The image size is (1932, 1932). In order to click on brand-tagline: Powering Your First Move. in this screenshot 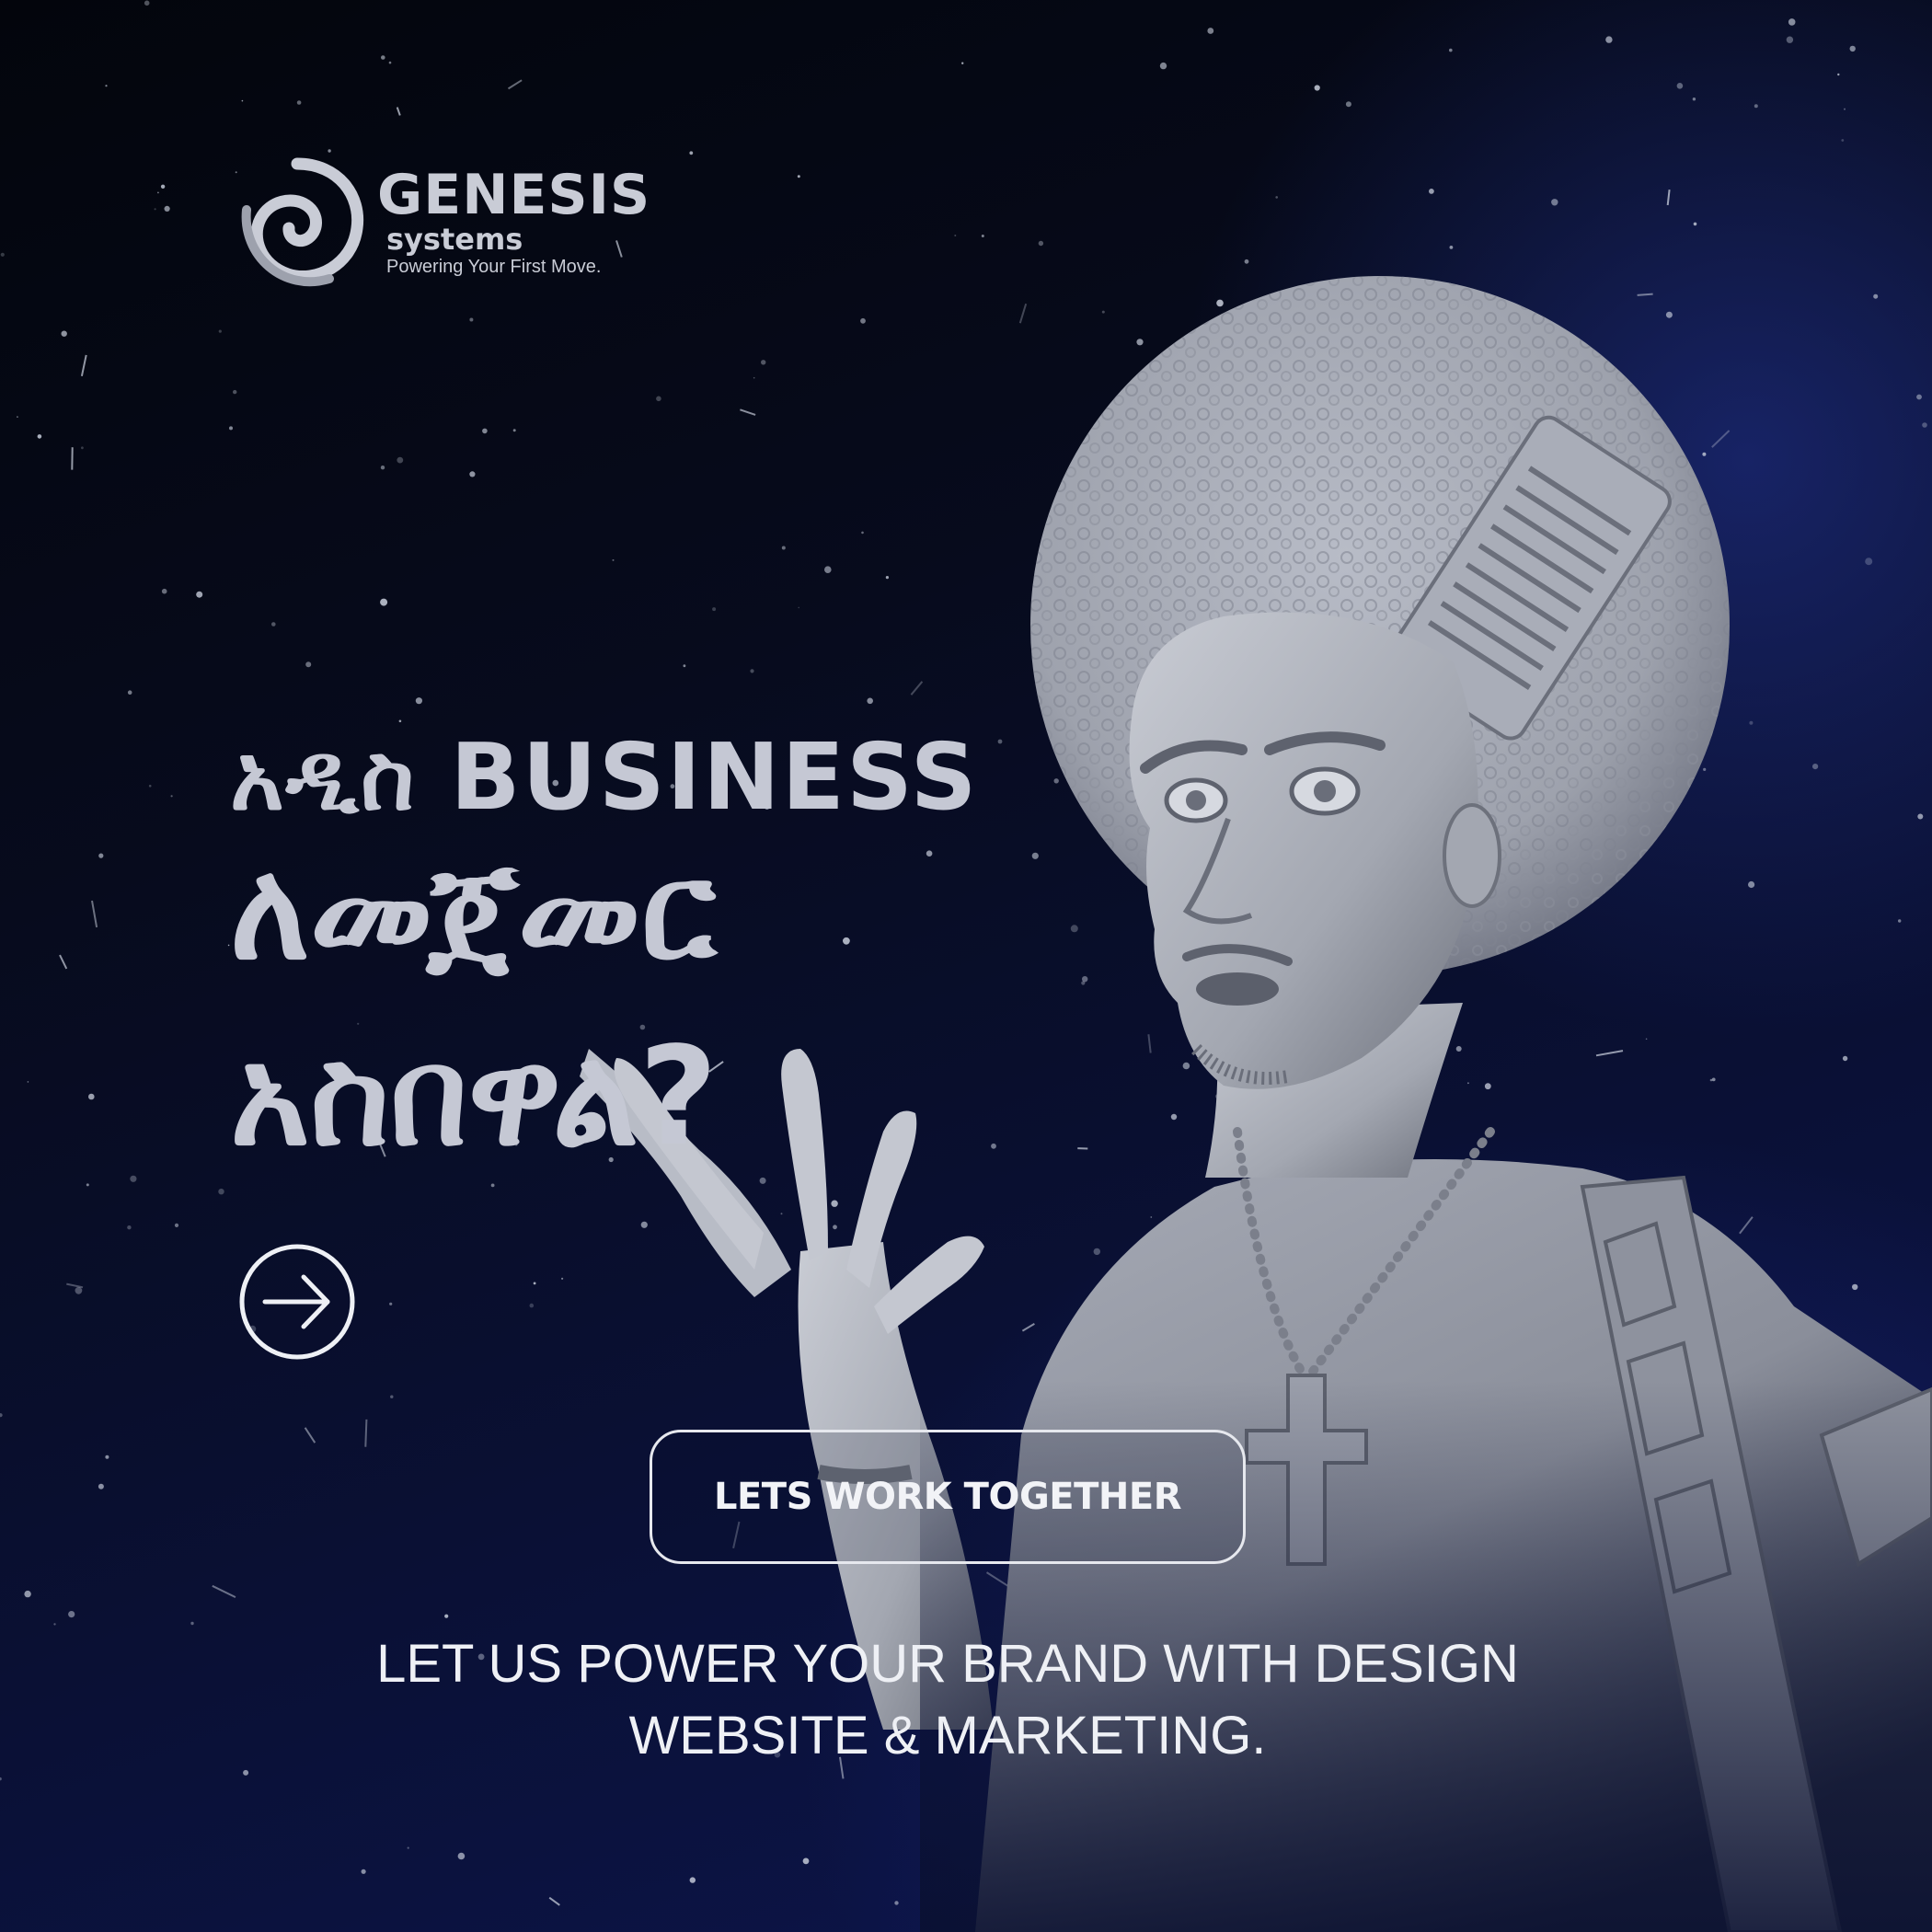, I will do `click(494, 267)`.